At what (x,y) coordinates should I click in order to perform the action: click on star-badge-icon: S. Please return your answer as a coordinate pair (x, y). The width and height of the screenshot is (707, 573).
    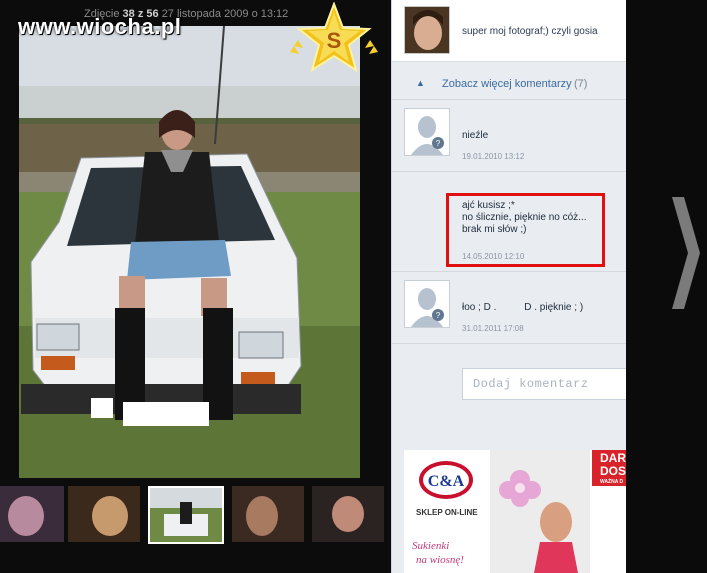
    Looking at the image, I should click on (334, 37).